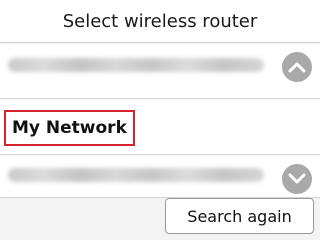 The height and width of the screenshot is (240, 320). I want to click on scroll-down-button, so click(297, 179).